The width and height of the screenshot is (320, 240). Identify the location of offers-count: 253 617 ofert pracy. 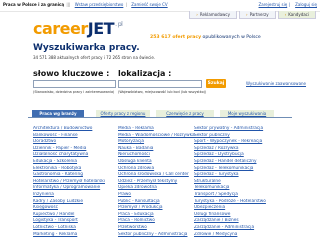
(176, 37).